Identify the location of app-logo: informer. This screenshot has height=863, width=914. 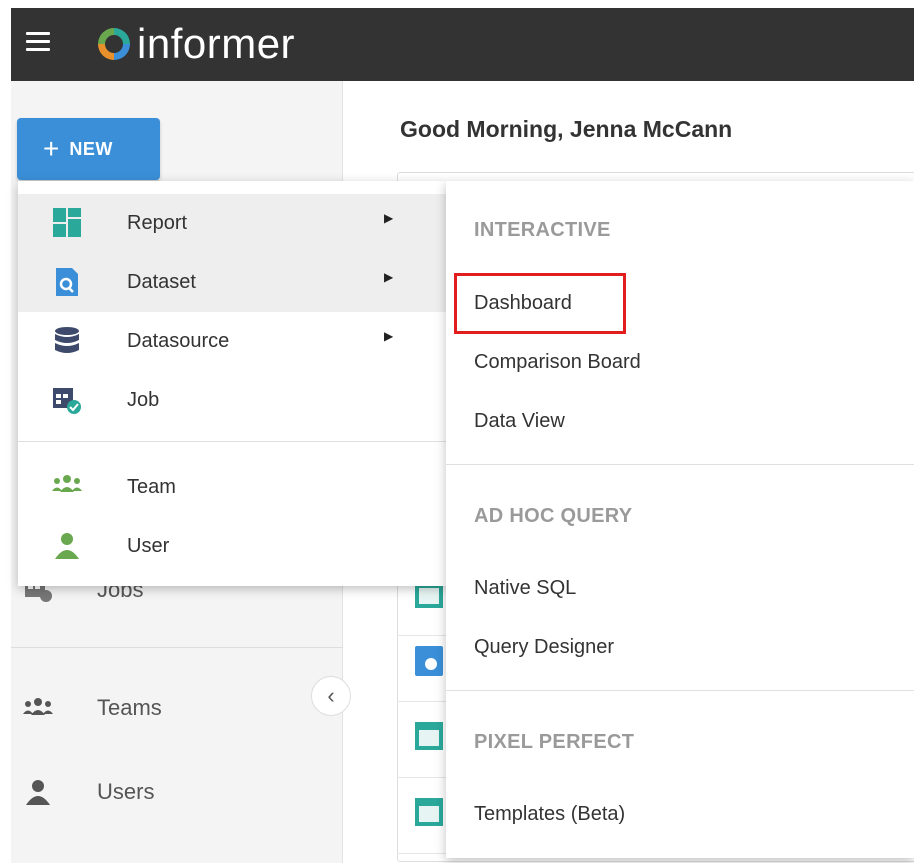
(195, 44).